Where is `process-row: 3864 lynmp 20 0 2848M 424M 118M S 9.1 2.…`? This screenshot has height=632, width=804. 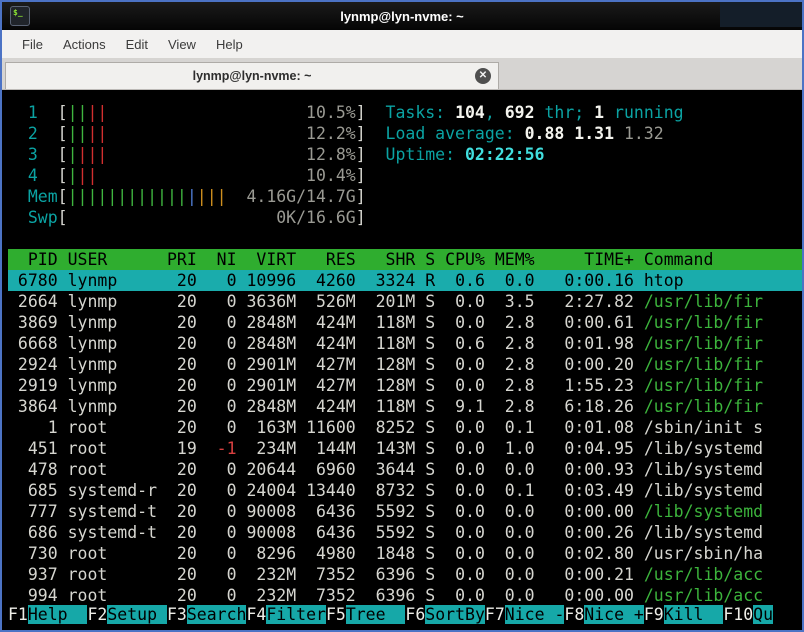
process-row: 3864 lynmp 20 0 2848M 424M 118M S 9.1 2.… is located at coordinates (405, 406).